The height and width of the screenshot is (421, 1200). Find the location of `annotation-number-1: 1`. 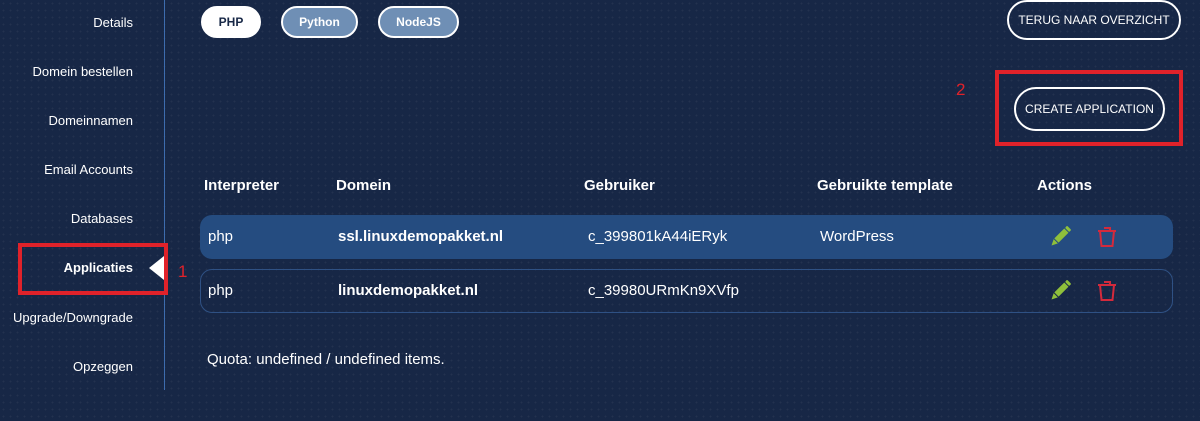

annotation-number-1: 1 is located at coordinates (183, 271).